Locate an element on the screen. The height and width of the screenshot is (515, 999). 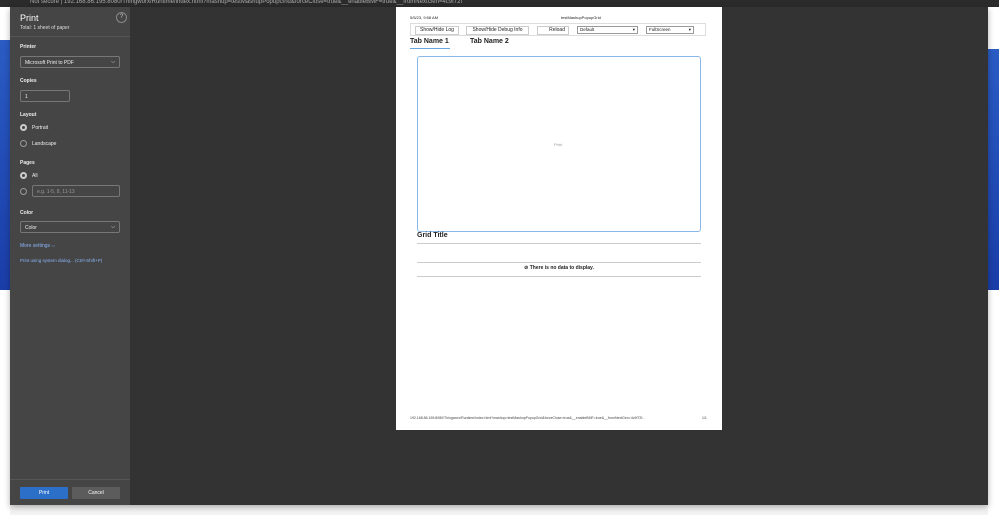
more-settings-link: More settings ⌵ is located at coordinates (37, 246).